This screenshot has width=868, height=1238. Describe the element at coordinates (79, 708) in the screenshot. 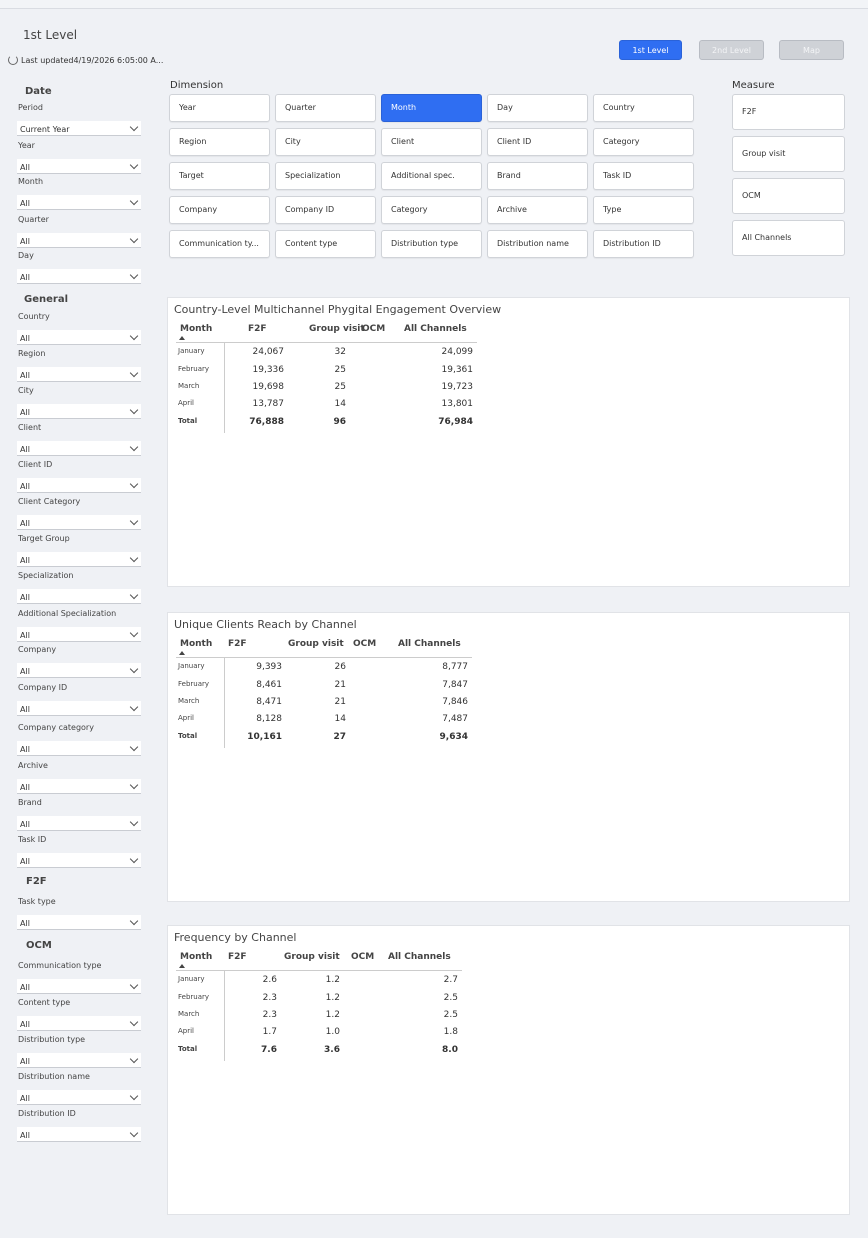

I see `filter-dropdown-company-id: All` at that location.